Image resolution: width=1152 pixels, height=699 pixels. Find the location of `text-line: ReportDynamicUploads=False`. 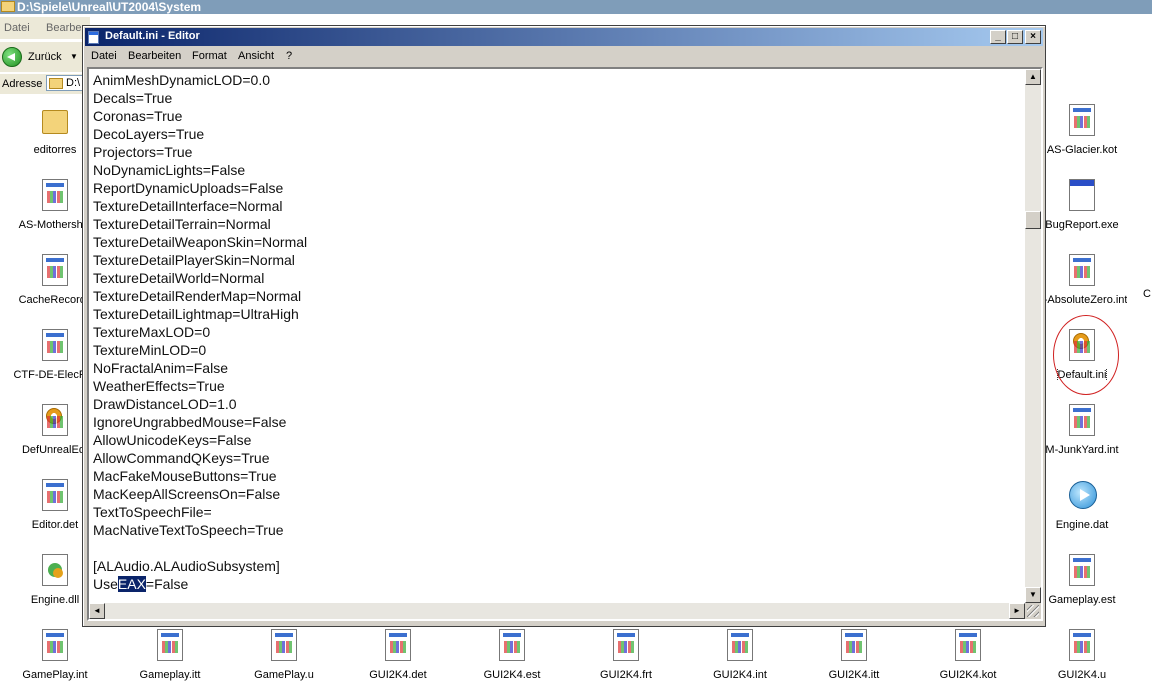

text-line: ReportDynamicUploads=False is located at coordinates (188, 188).